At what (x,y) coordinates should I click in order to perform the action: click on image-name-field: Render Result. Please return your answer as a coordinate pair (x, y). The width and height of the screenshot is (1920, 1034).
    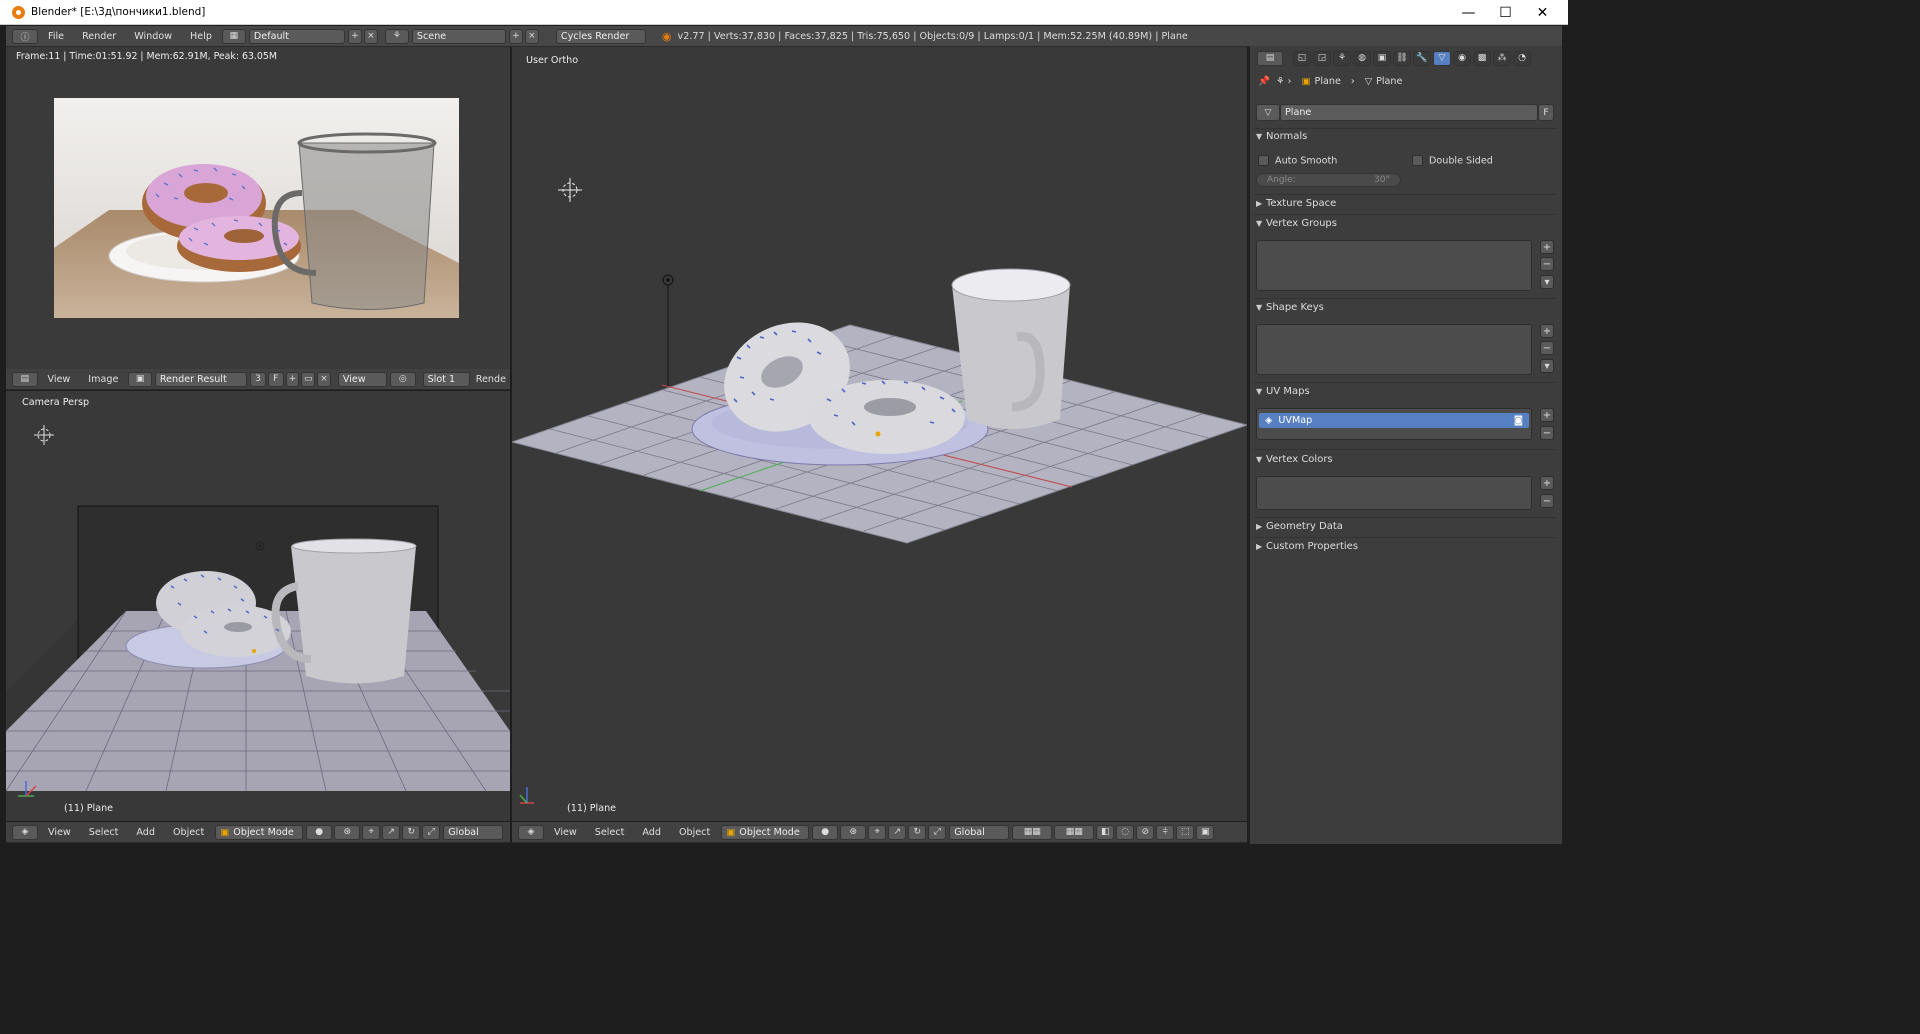
    Looking at the image, I should click on (201, 379).